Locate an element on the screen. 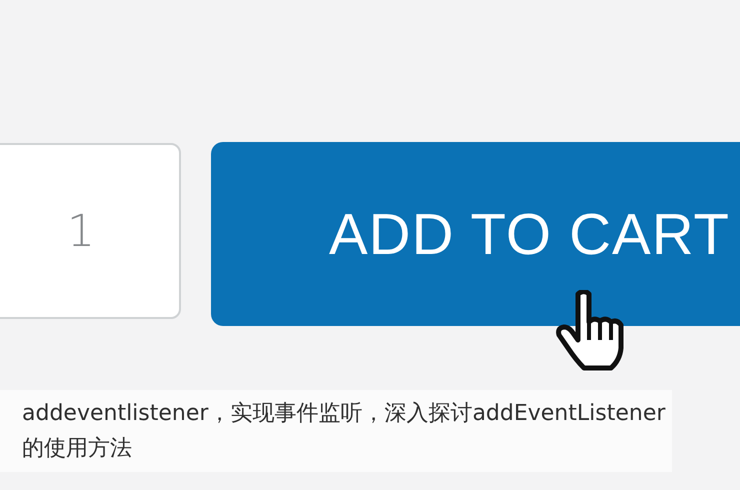  quantity-field: 1 is located at coordinates (90, 231).